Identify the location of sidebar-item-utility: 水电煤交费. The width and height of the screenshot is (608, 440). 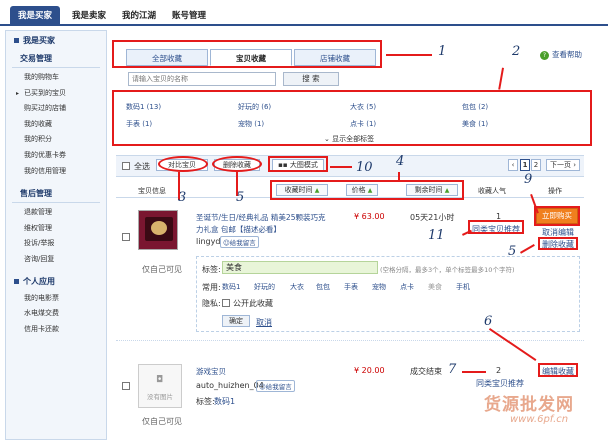
(56, 314).